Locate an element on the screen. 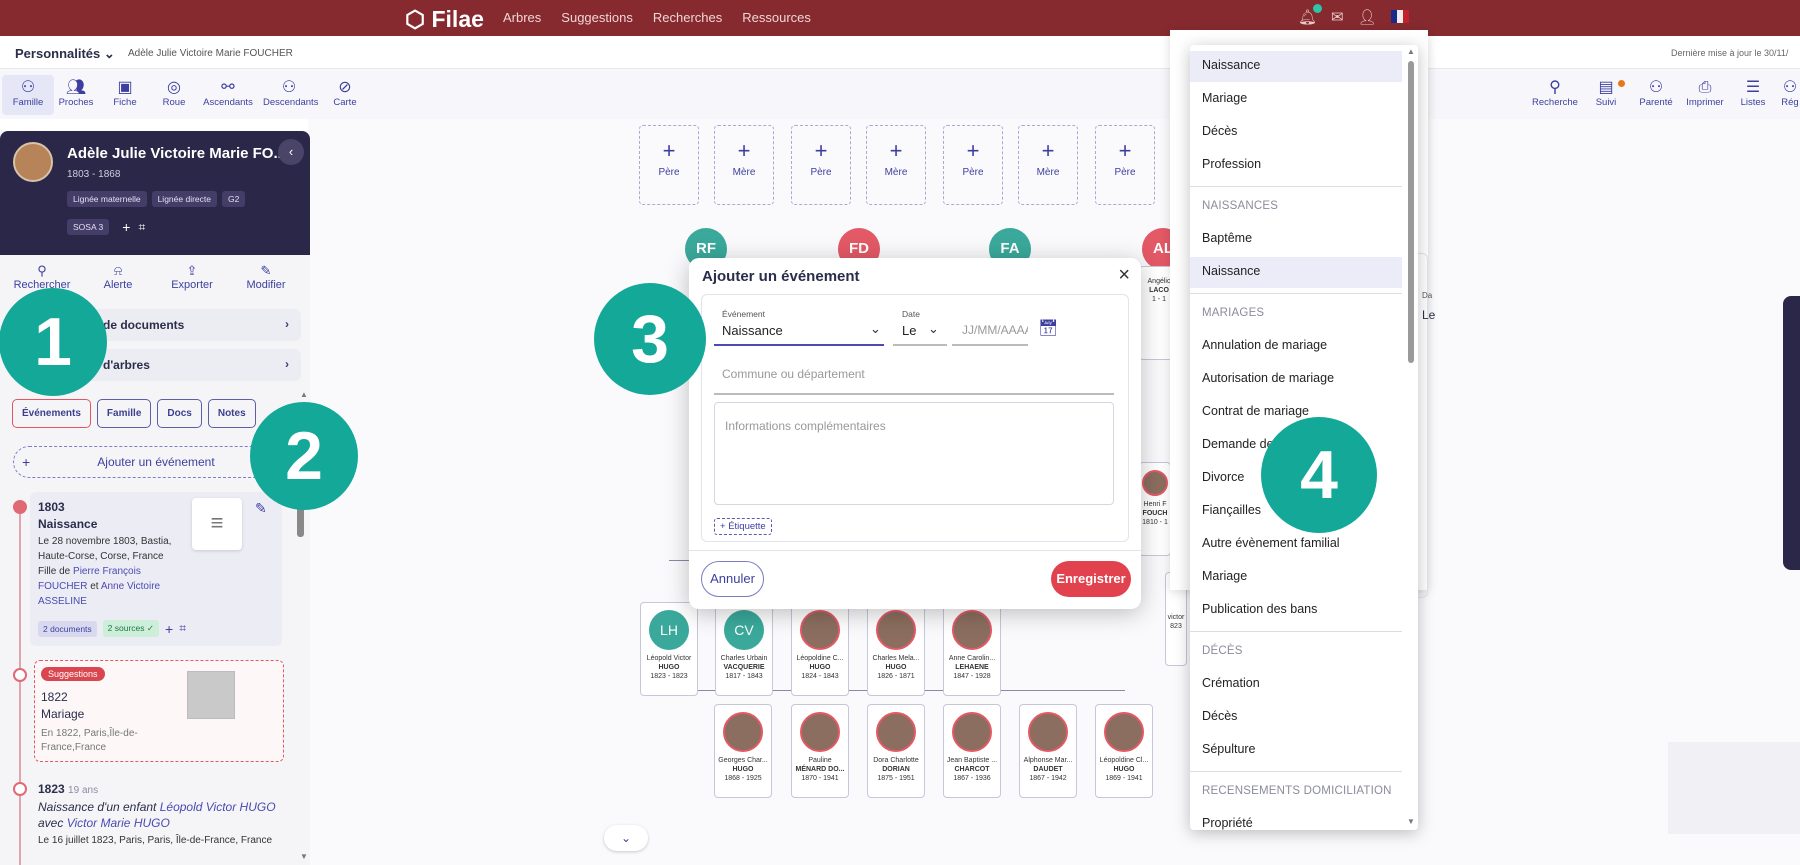  dropdown-option: Sépulture is located at coordinates (1296, 750).